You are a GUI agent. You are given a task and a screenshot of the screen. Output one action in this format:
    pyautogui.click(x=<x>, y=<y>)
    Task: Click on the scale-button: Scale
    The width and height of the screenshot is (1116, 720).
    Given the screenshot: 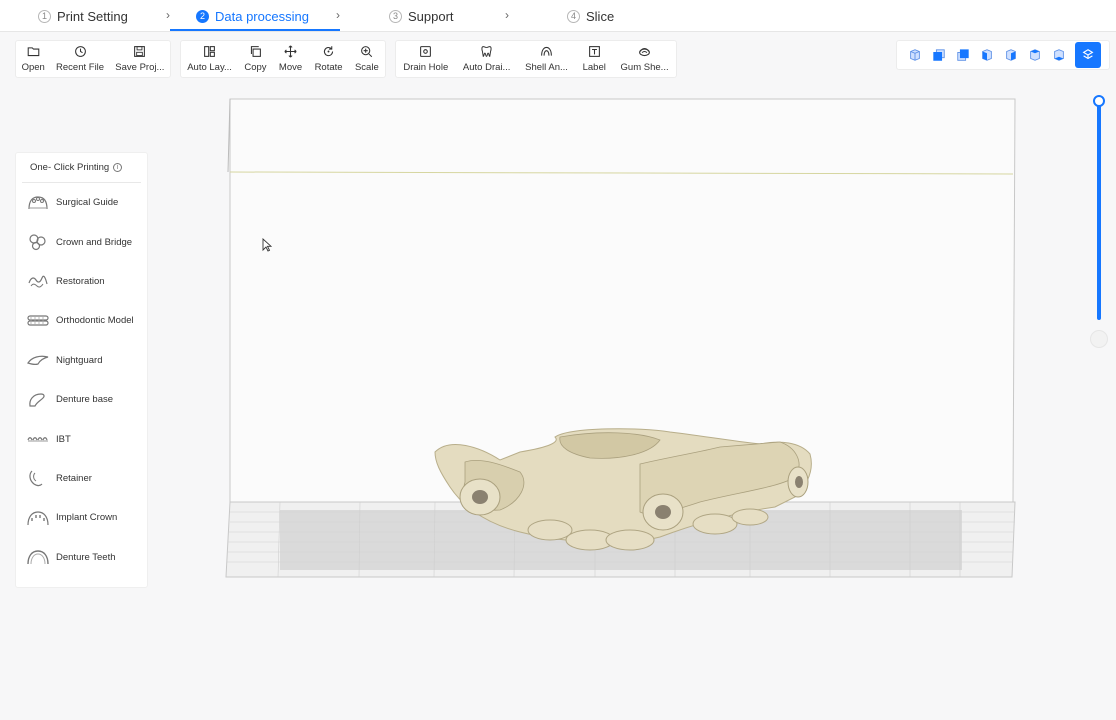 What is the action you would take?
    pyautogui.click(x=367, y=59)
    